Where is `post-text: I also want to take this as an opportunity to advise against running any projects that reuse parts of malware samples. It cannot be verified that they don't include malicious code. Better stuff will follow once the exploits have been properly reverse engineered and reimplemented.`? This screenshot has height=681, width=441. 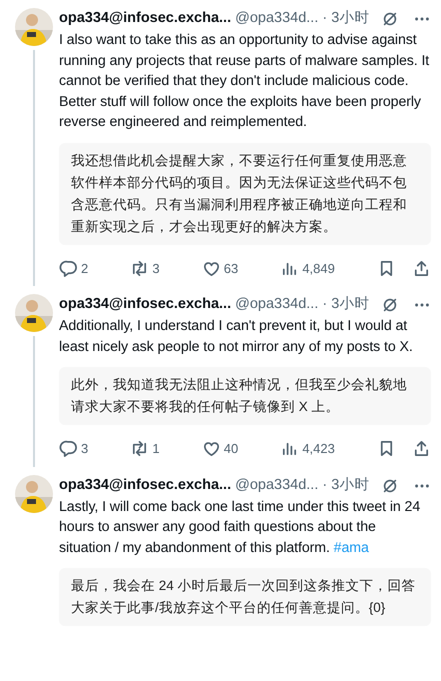 post-text: I also want to take this as an opportunity to advise against running any projects that reuse parts of malware samples. It cannot be verified that they don't include malicious code. Better stuff will follow once the exploits have been properly reverse engineered and reimplemented. is located at coordinates (244, 81).